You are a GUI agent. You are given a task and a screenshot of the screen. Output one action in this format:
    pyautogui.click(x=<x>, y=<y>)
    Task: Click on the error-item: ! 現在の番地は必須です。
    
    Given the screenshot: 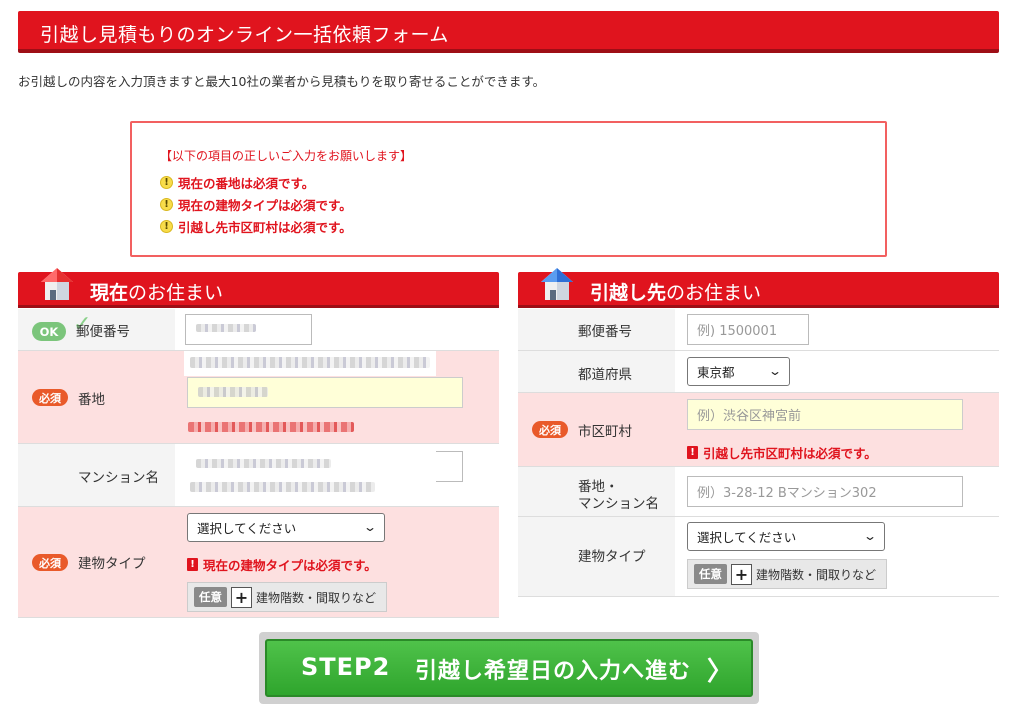 What is the action you would take?
    pyautogui.click(x=237, y=182)
    